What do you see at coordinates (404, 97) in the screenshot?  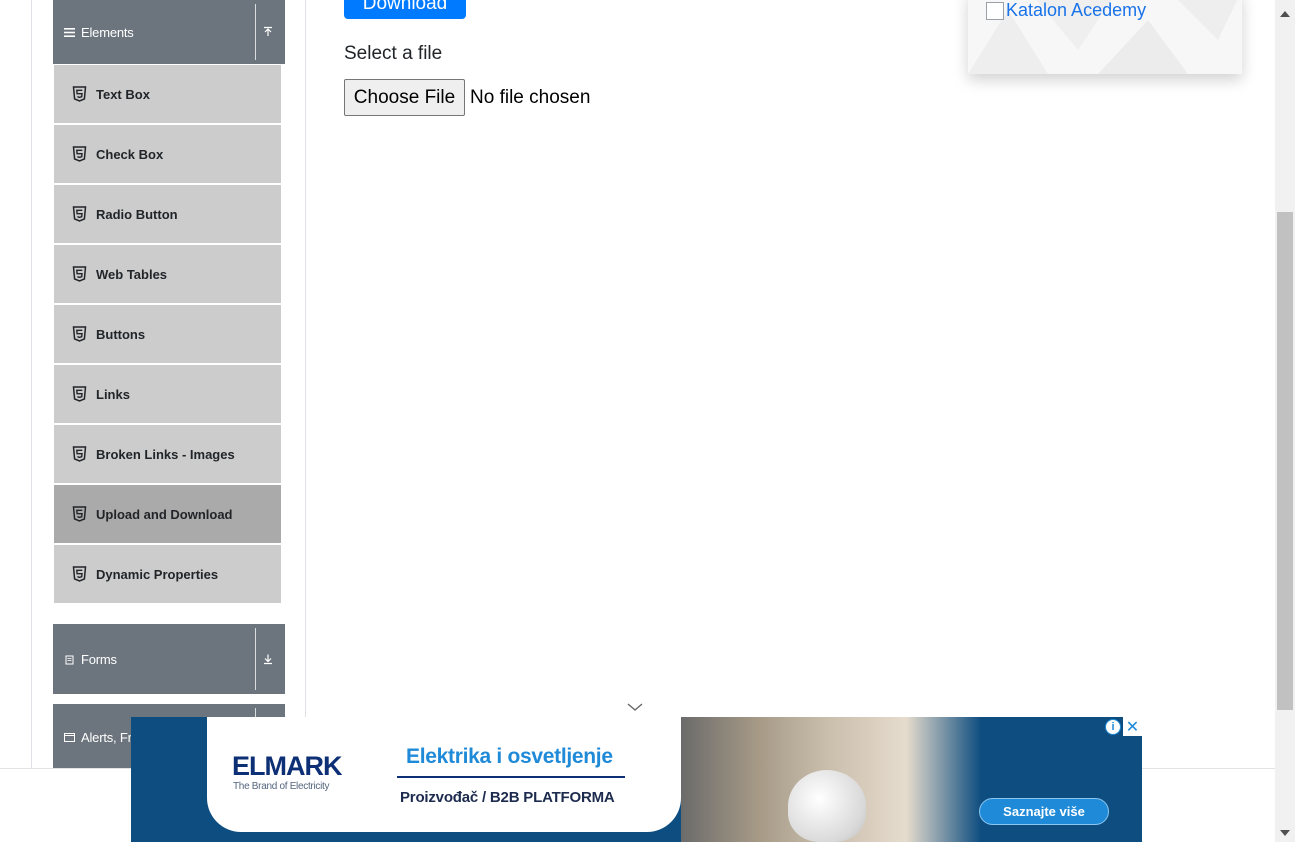 I see `choose-file-button: Choose File` at bounding box center [404, 97].